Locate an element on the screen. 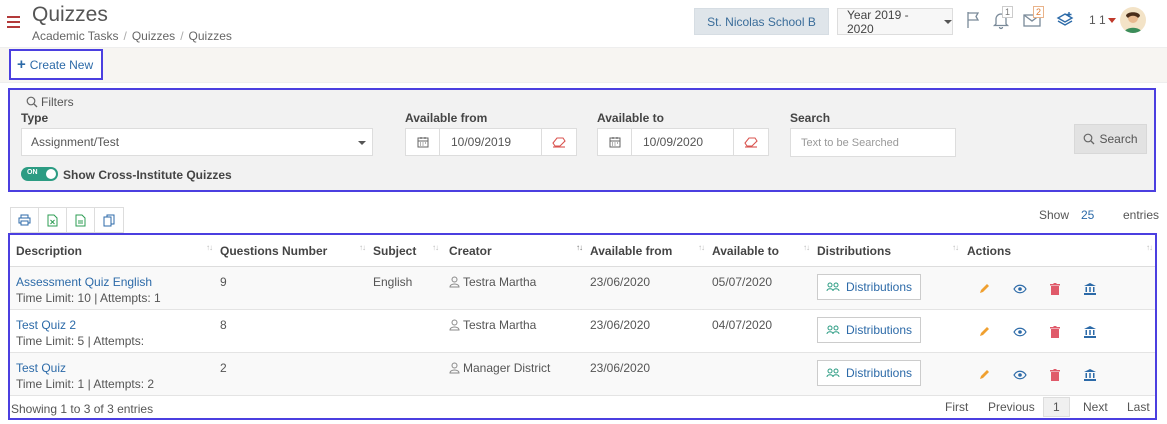 This screenshot has height=424, width=1167. column-creator: Creator is located at coordinates (470, 251).